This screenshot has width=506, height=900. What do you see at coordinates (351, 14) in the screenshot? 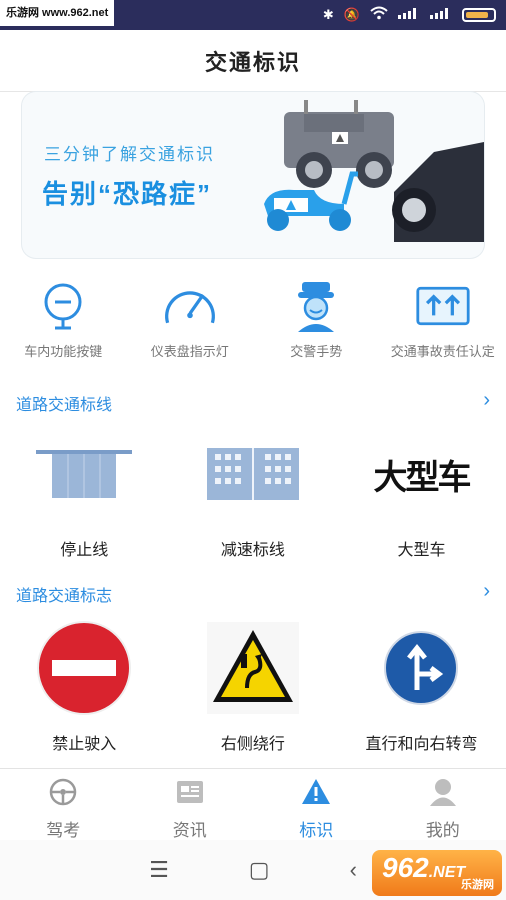
I see `mute-icon: 🔕` at bounding box center [351, 14].